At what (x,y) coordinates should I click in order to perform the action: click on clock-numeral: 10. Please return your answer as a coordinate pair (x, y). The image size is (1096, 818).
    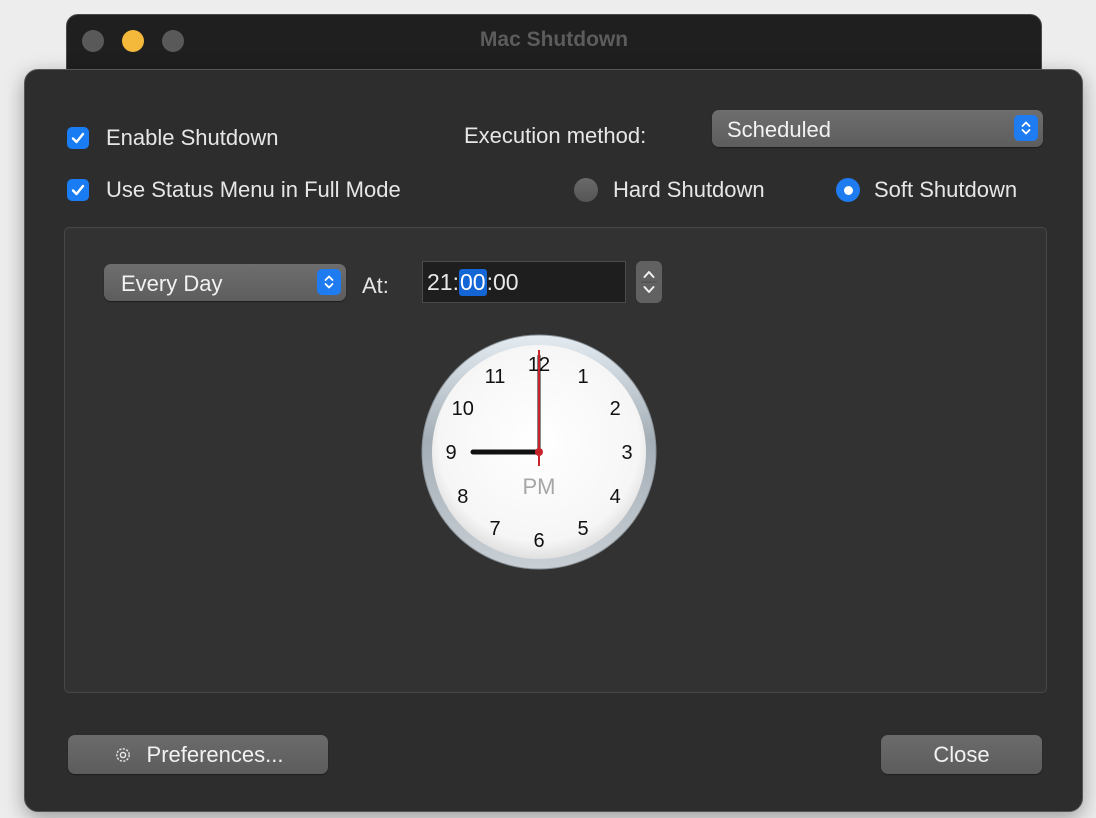
    Looking at the image, I should click on (463, 409).